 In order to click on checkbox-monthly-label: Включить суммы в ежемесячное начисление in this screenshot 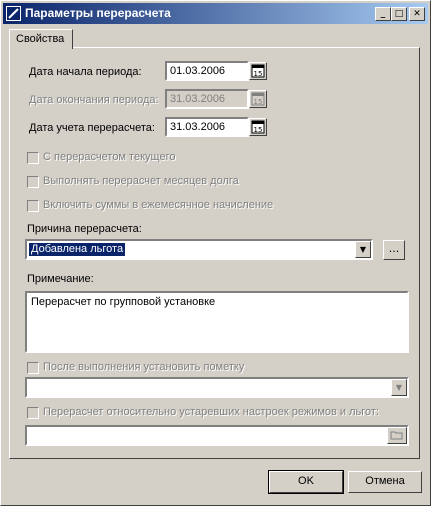, I will do `click(158, 205)`.